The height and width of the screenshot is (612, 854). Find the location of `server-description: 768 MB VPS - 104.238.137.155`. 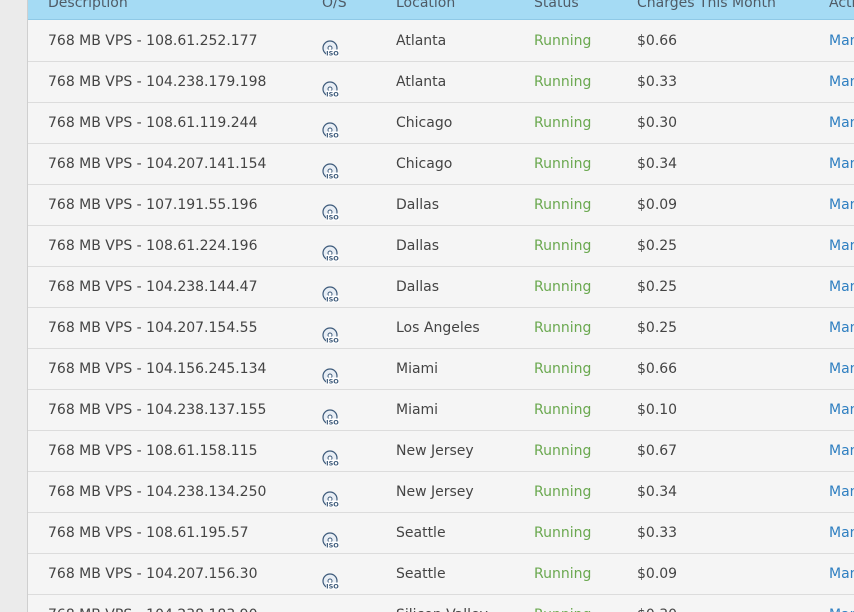

server-description: 768 MB VPS - 104.238.137.155 is located at coordinates (157, 410).